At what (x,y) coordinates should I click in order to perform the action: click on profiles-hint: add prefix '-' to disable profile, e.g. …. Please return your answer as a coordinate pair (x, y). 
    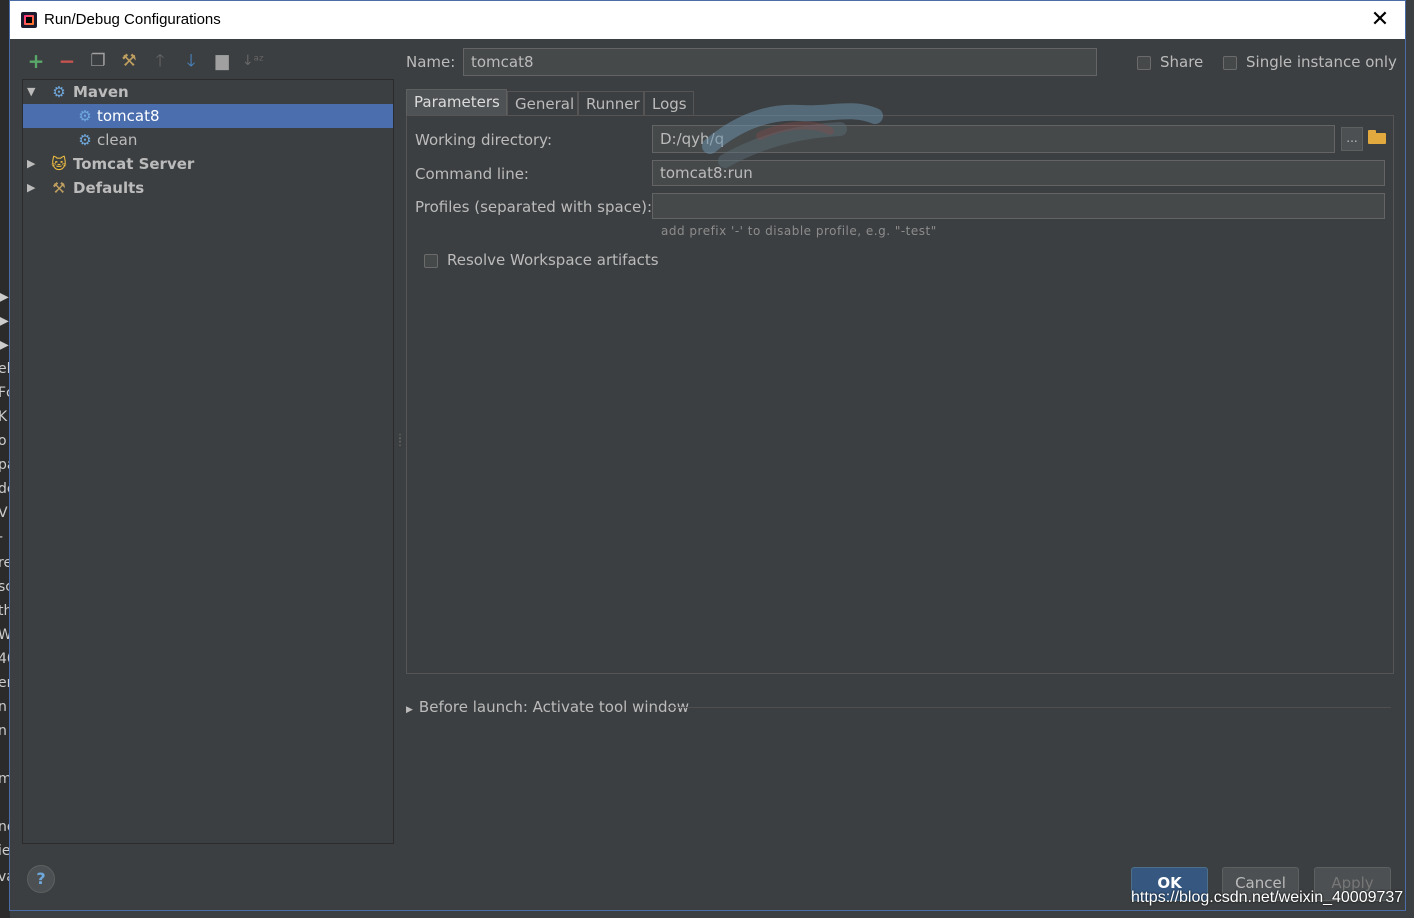
    Looking at the image, I should click on (799, 231).